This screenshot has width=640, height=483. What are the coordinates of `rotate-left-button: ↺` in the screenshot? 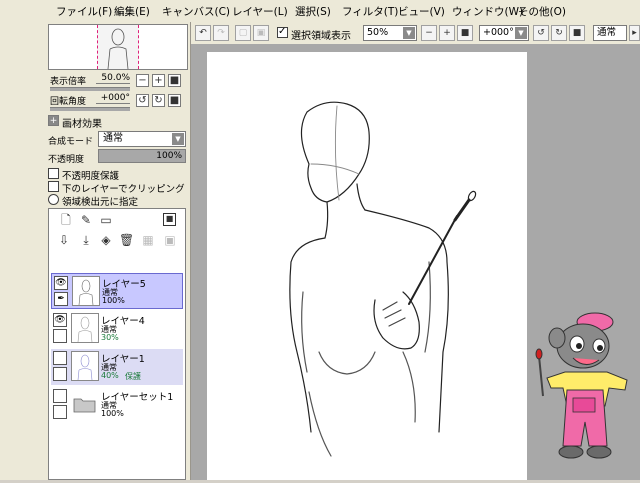 It's located at (142, 100).